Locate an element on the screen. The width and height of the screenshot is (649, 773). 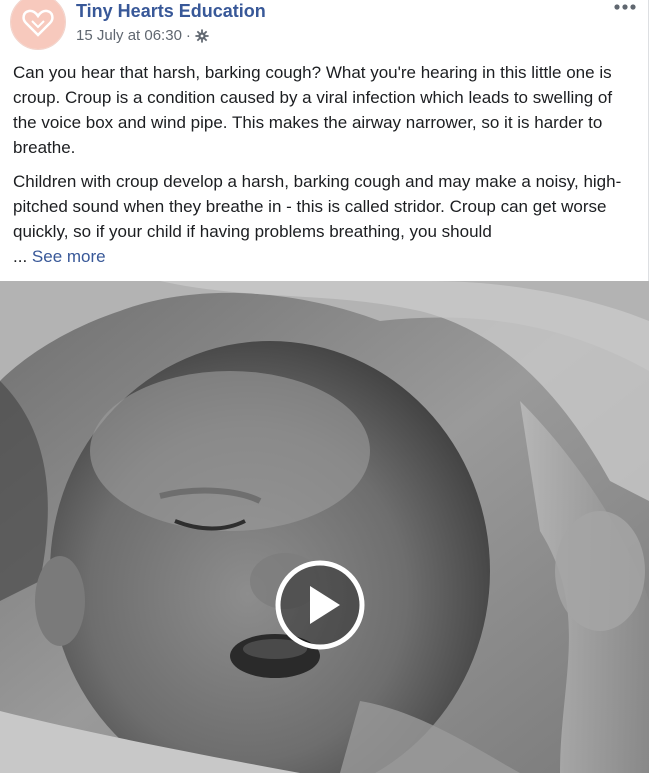
page-avatar is located at coordinates (38, 25).